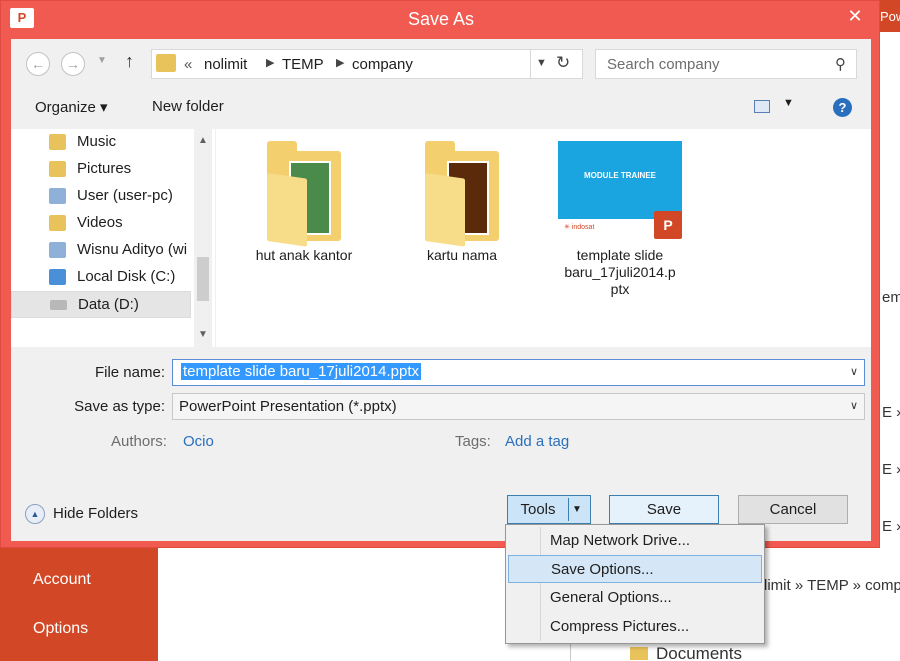 The width and height of the screenshot is (900, 661). What do you see at coordinates (832, 585) in the screenshot?
I see `background-recent-path: limit » TEMP » comp` at bounding box center [832, 585].